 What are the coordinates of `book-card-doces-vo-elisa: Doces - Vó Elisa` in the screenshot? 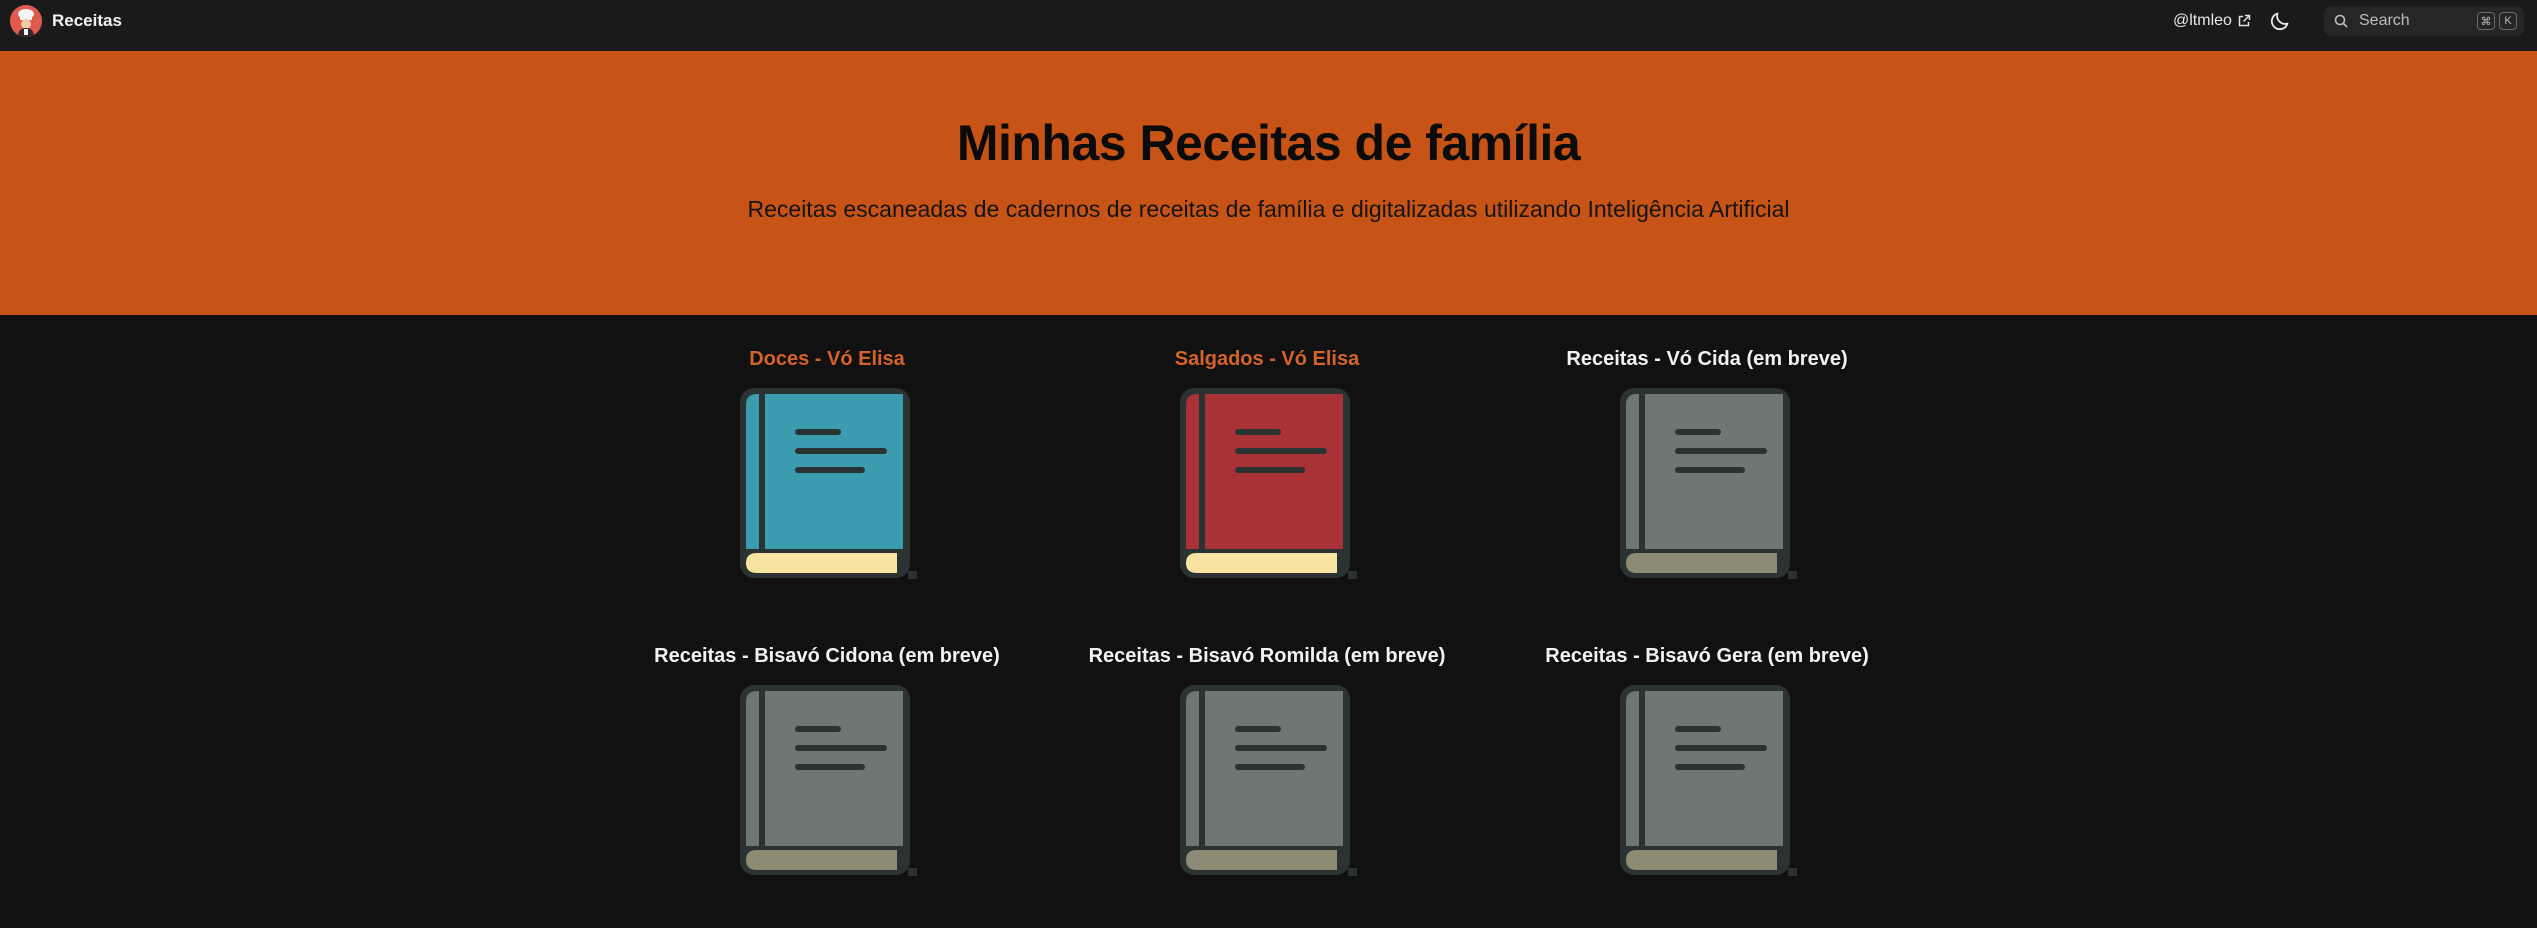 It's located at (827, 465).